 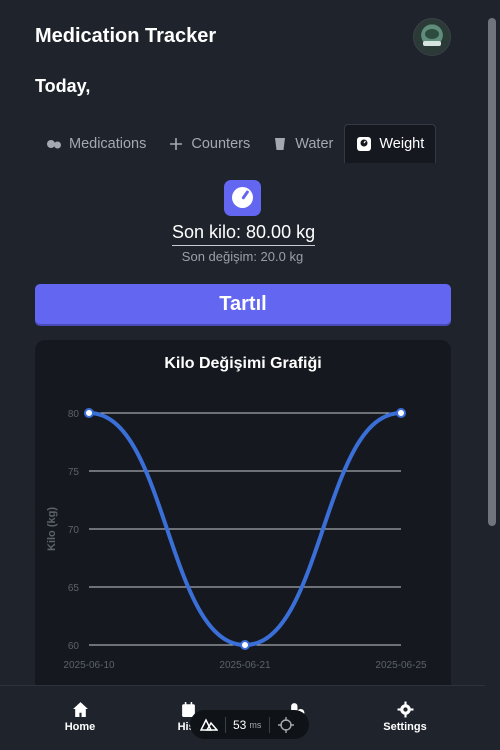 I want to click on nuxt-logo-icon, so click(x=209, y=724).